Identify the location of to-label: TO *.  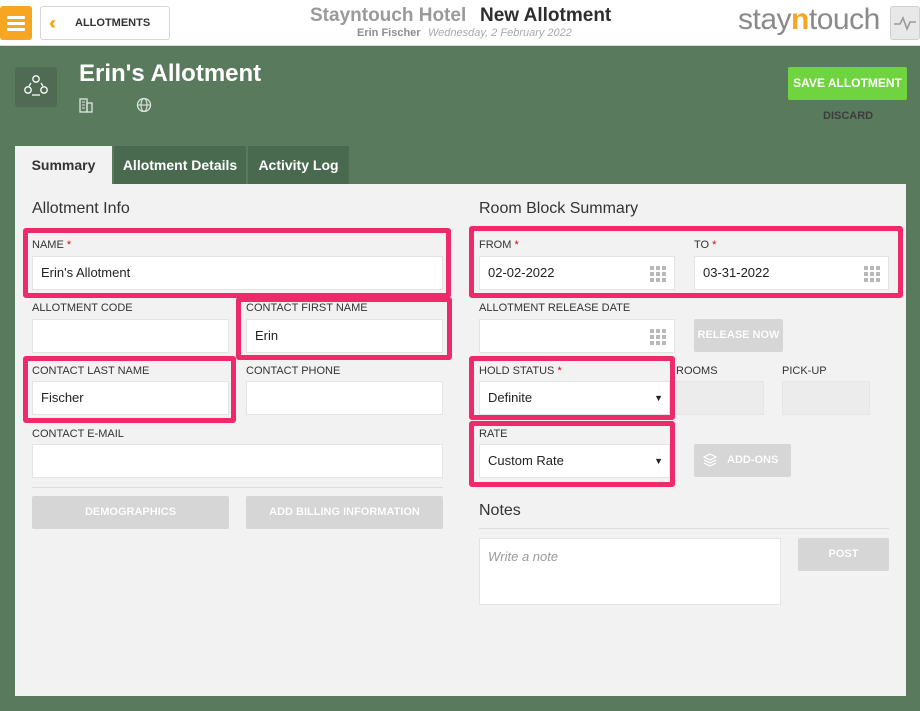
(705, 245).